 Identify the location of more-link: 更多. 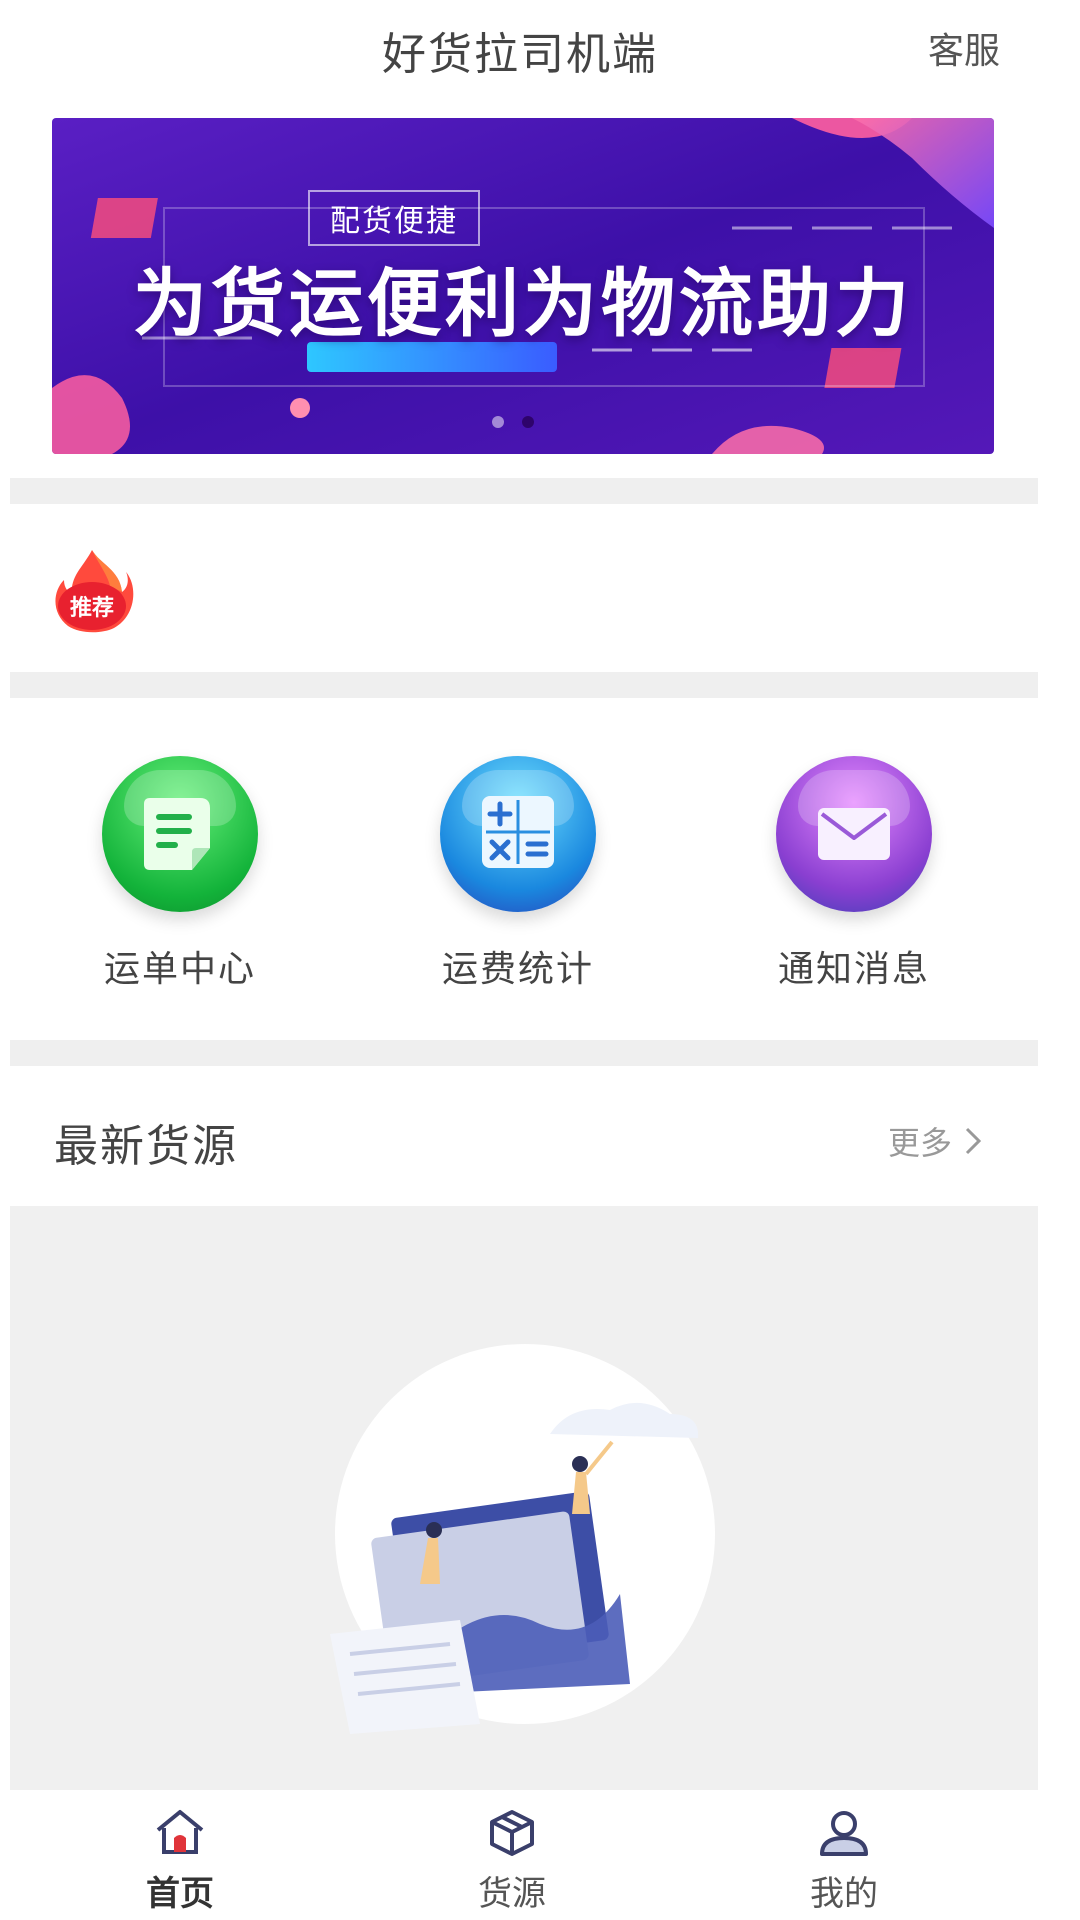
(935, 1141).